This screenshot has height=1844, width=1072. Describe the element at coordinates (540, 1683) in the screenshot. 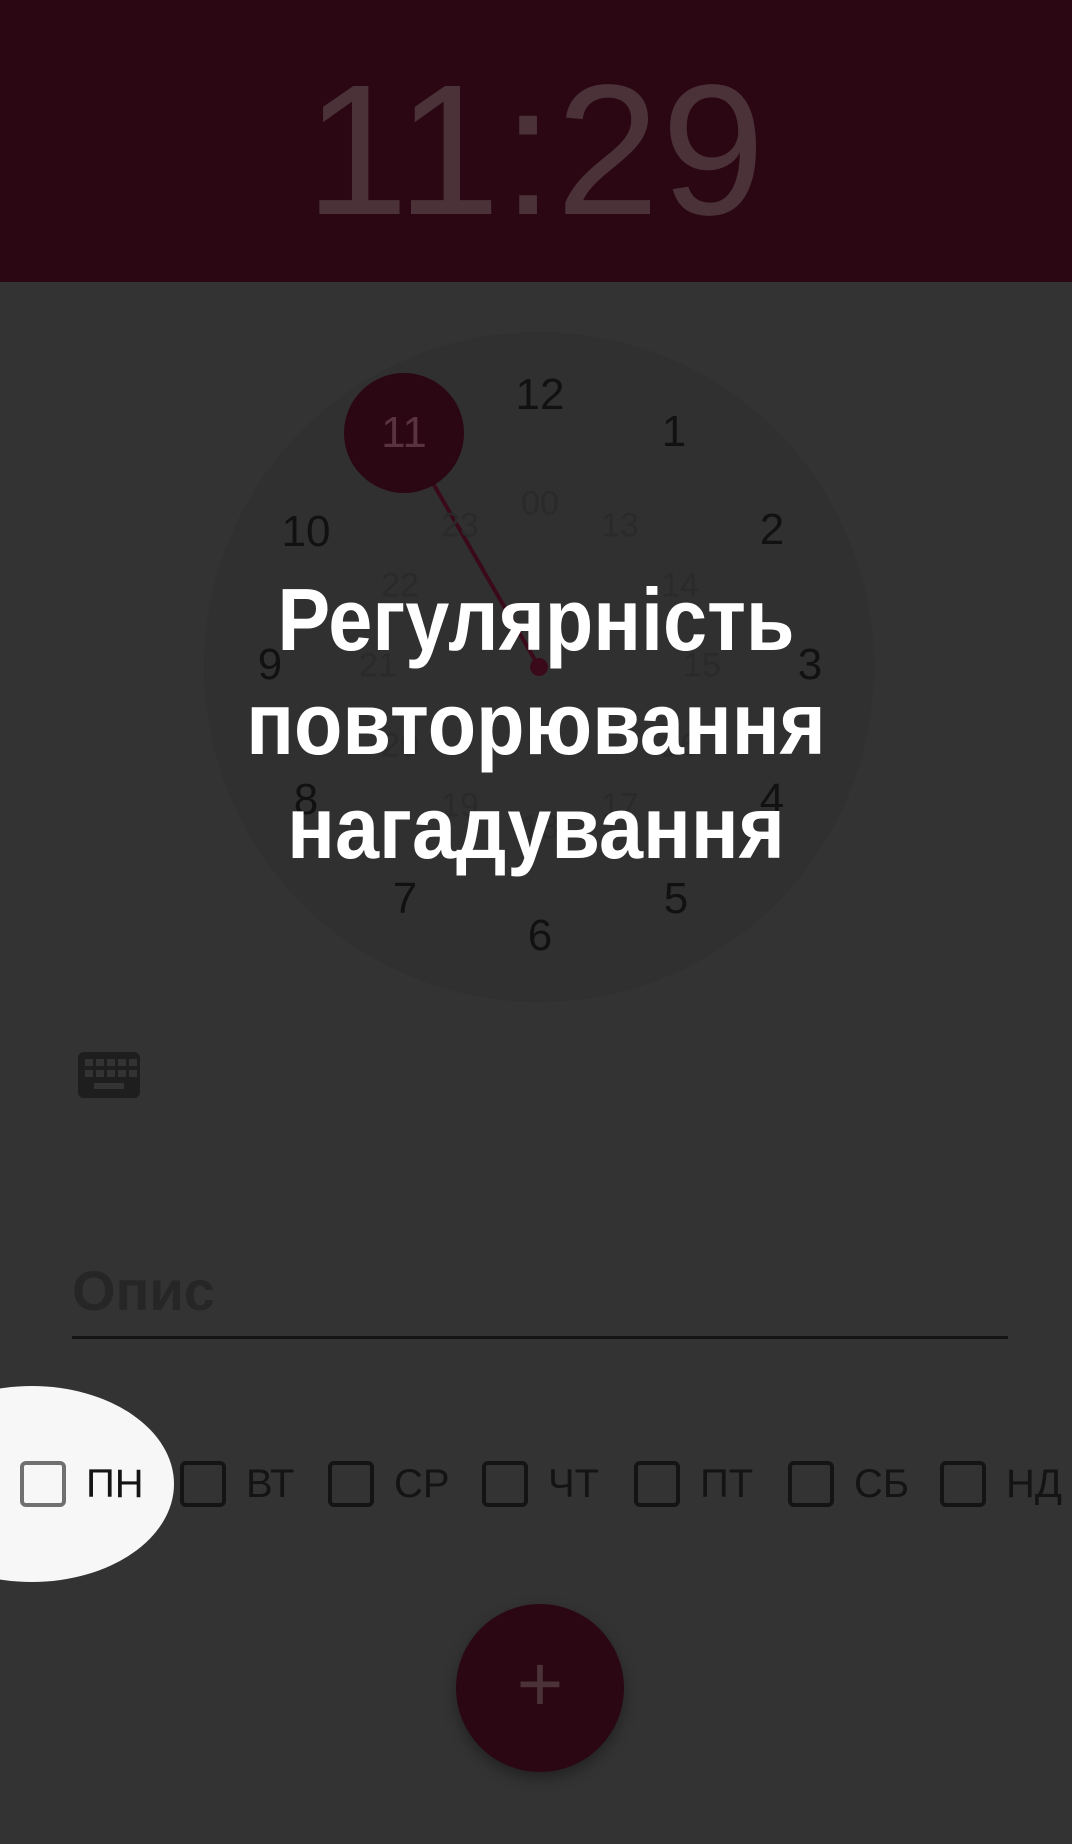

I see `plus-icon: +` at that location.